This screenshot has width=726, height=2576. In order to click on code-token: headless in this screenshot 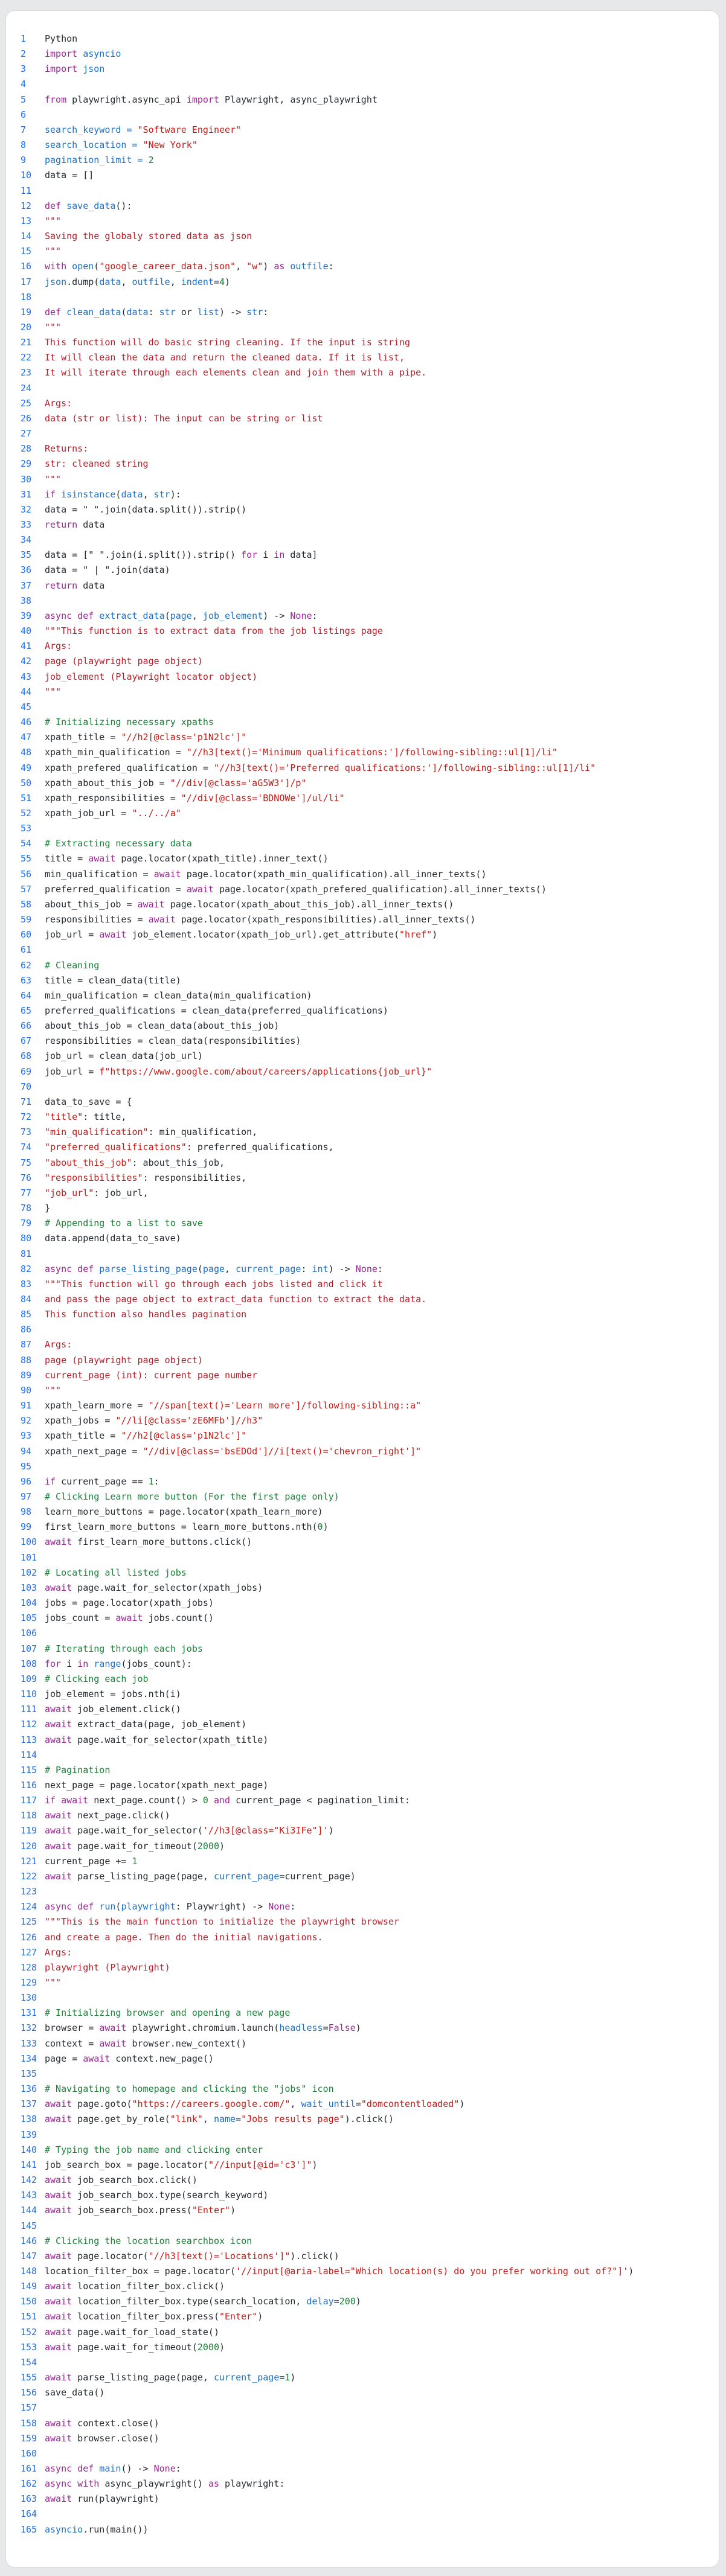, I will do `click(301, 2028)`.